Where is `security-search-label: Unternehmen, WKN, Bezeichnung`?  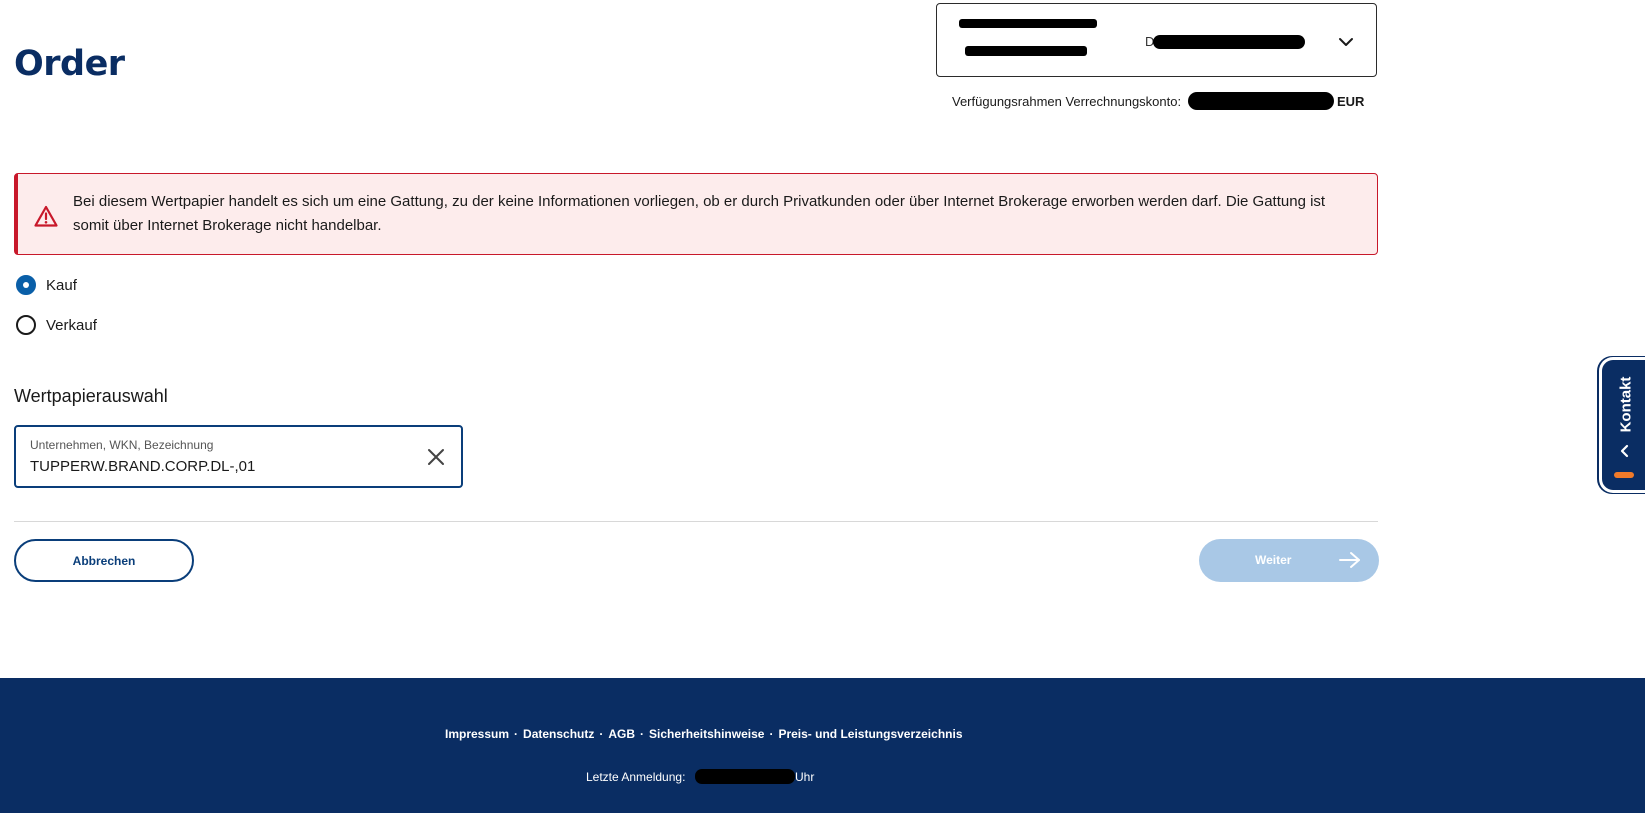 security-search-label: Unternehmen, WKN, Bezeichnung is located at coordinates (122, 445).